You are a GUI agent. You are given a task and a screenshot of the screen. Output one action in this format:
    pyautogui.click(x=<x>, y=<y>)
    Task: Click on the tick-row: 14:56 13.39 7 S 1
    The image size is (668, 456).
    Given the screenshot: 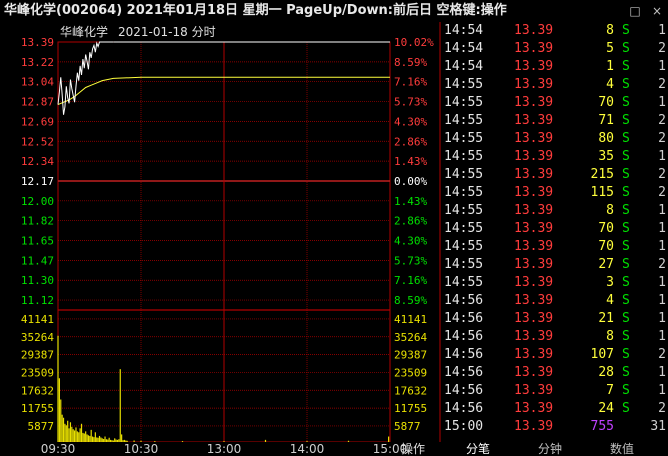 What is the action you would take?
    pyautogui.click(x=555, y=391)
    